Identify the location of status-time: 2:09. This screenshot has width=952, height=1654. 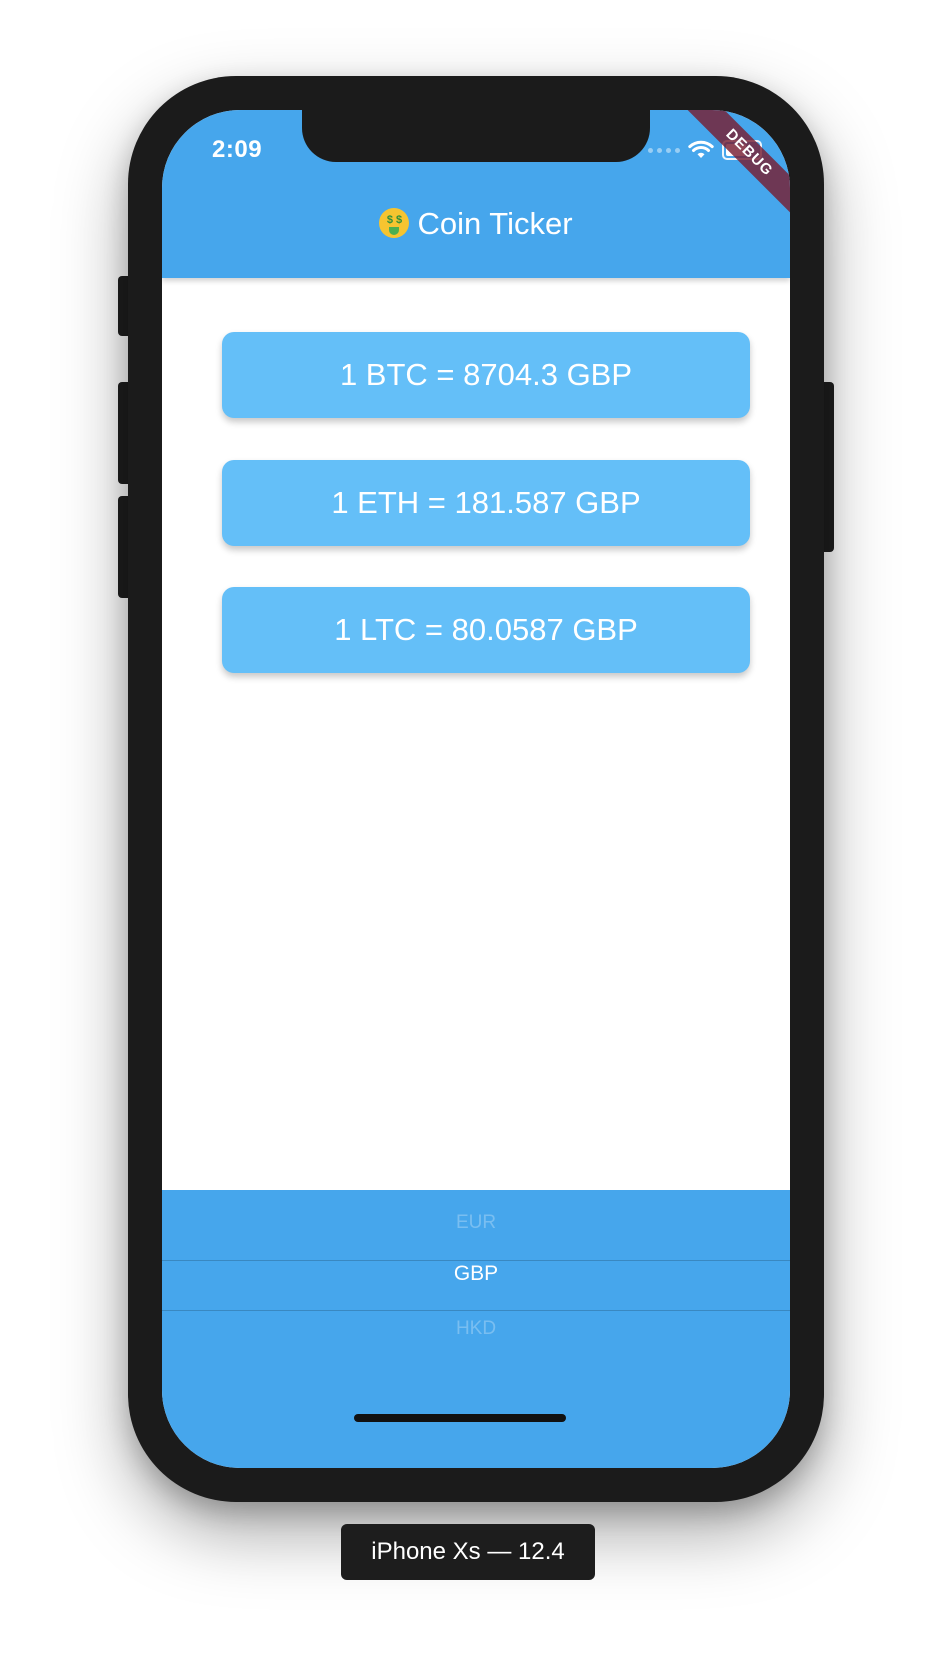
(237, 149).